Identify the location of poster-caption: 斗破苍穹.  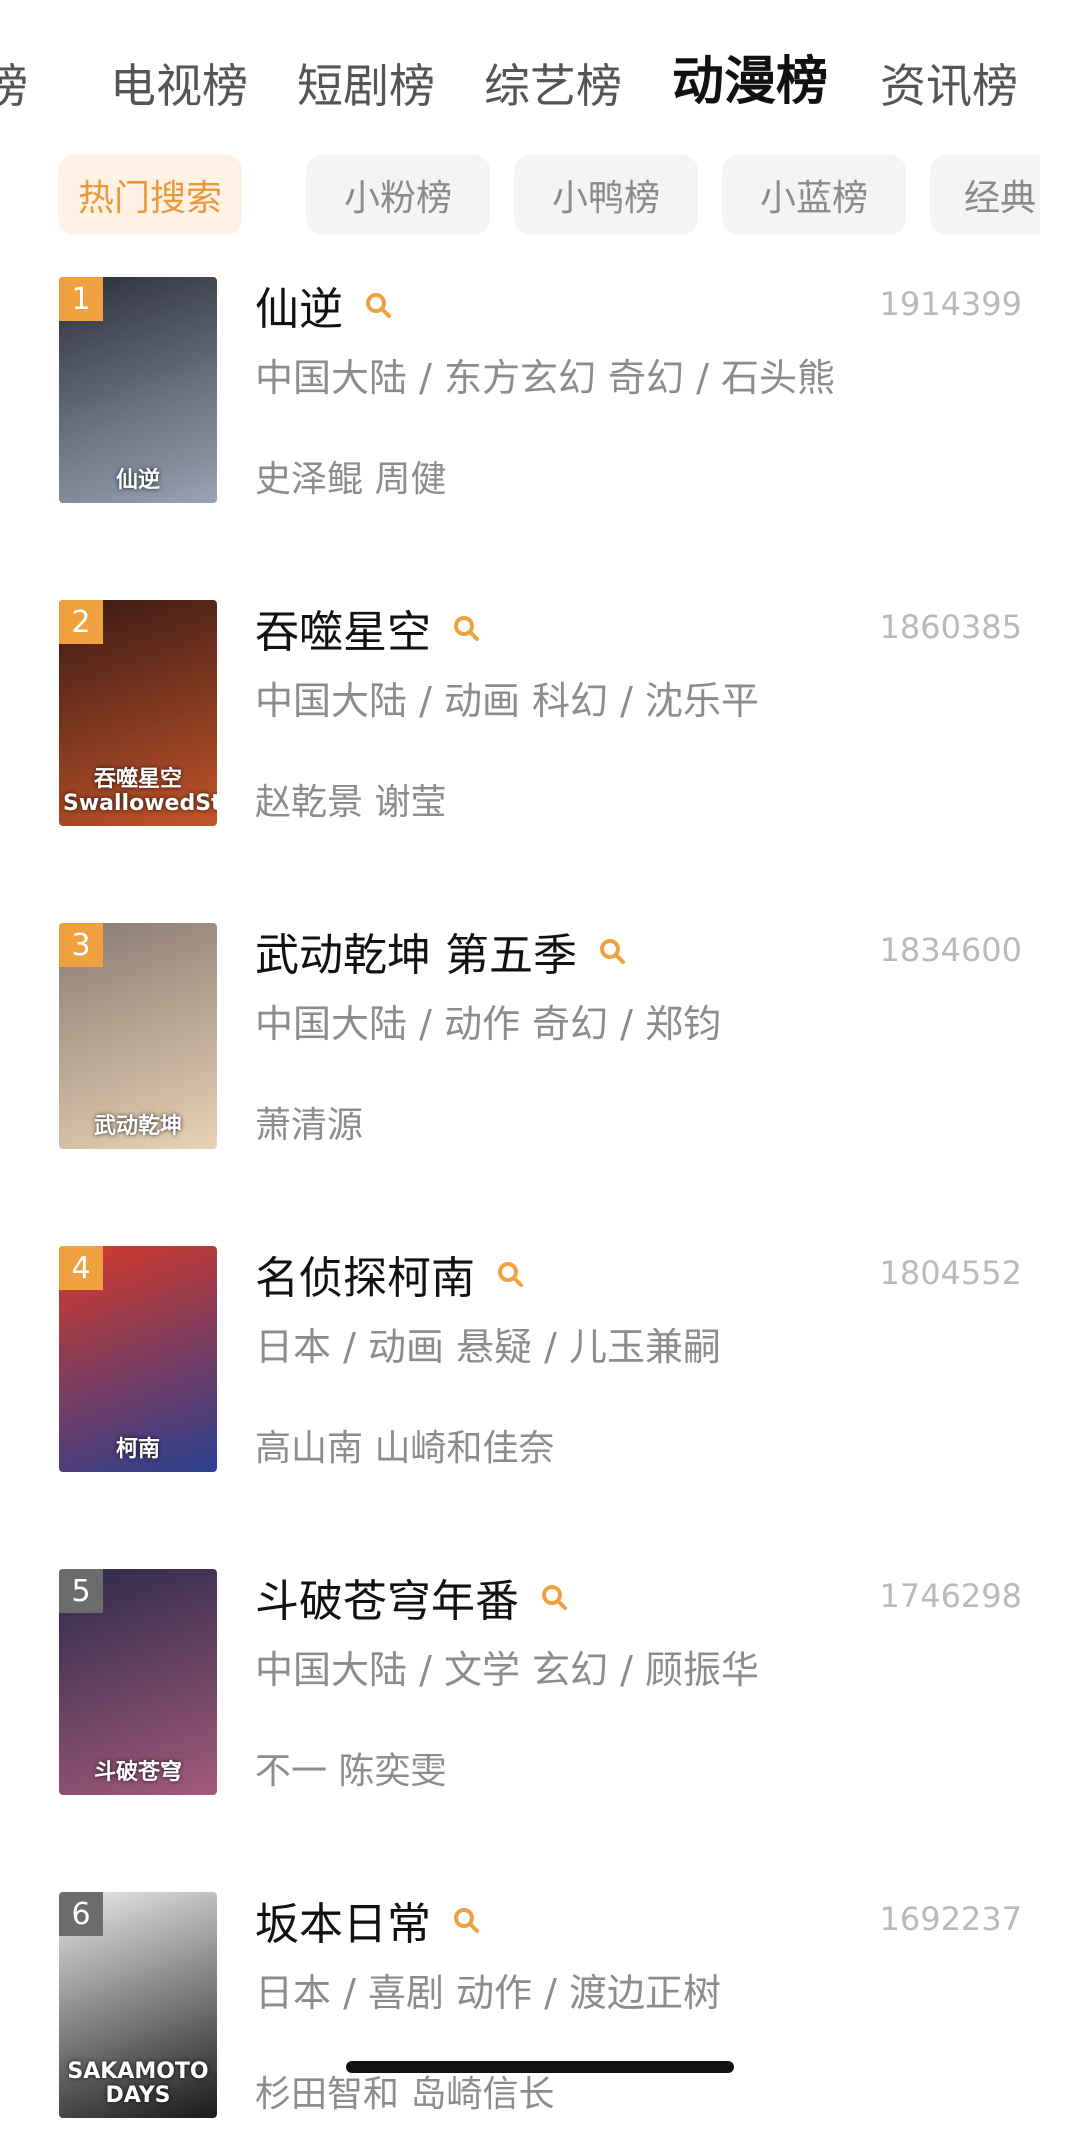
(137, 1772).